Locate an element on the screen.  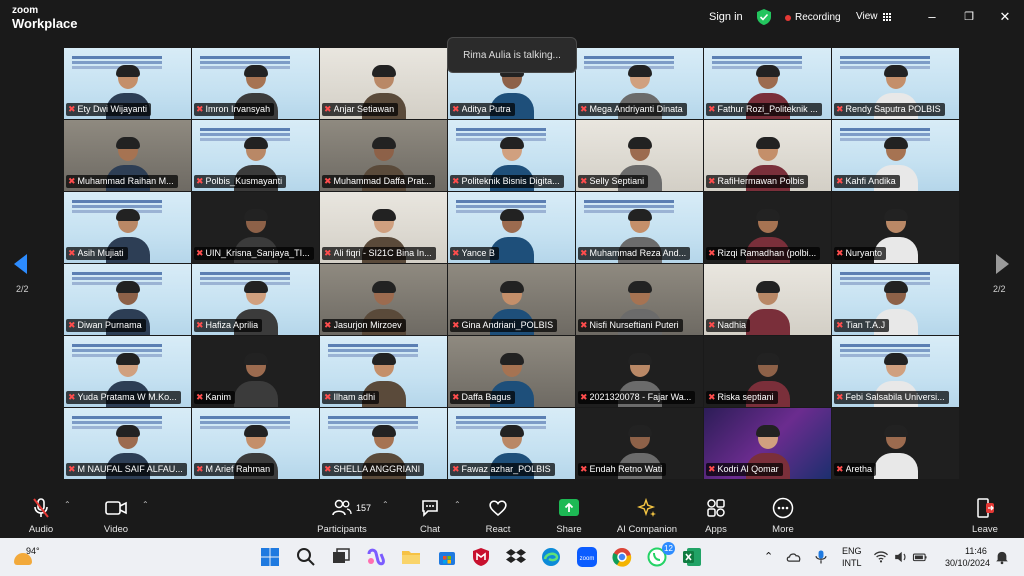
participant-tile: ✖ Mega Andriyanti Dinata is located at coordinates (639, 83).